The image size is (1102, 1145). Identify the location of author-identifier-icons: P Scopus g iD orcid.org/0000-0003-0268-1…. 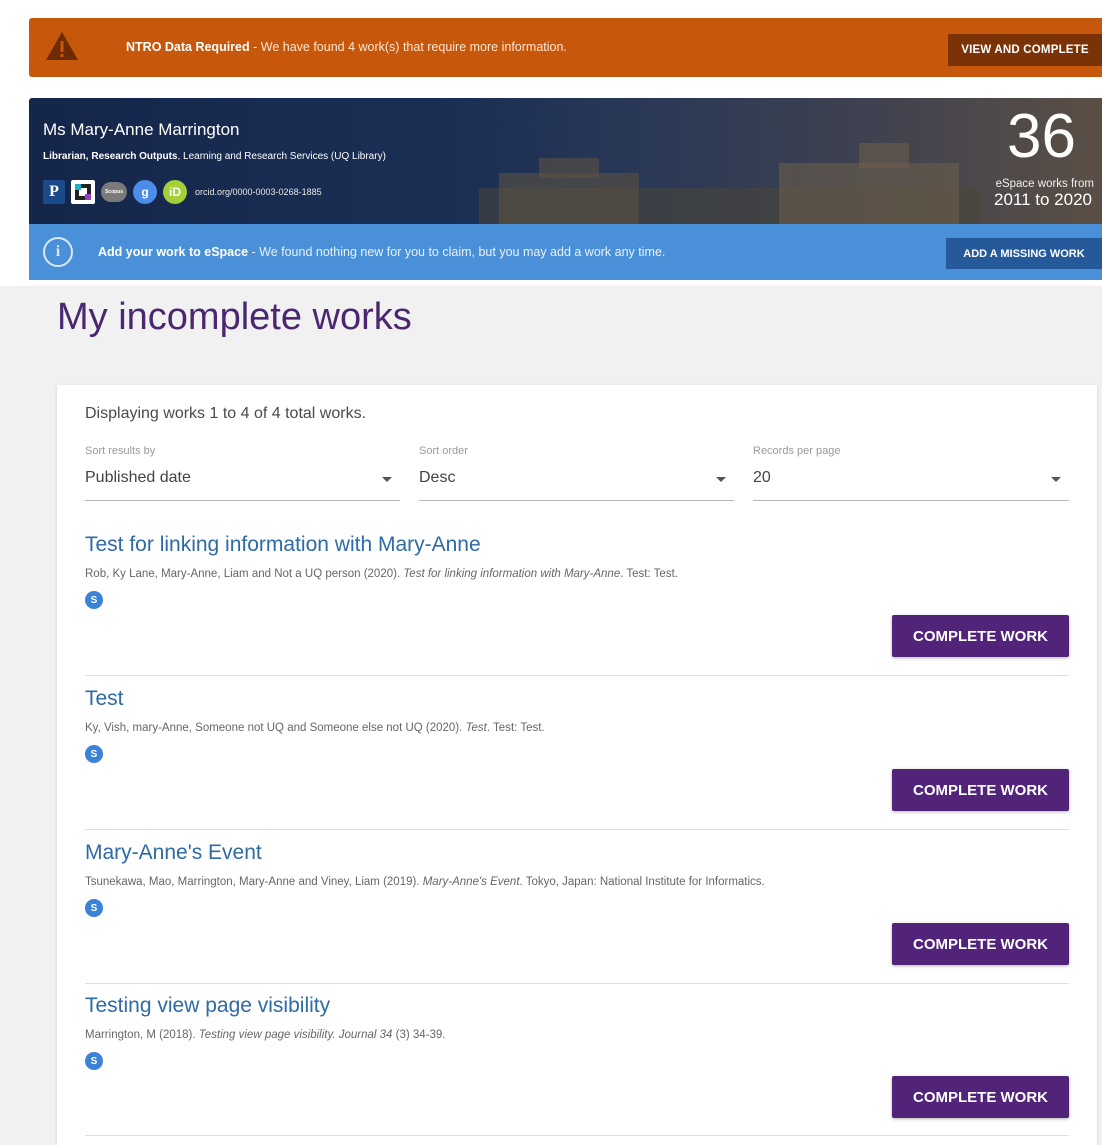
(182, 192).